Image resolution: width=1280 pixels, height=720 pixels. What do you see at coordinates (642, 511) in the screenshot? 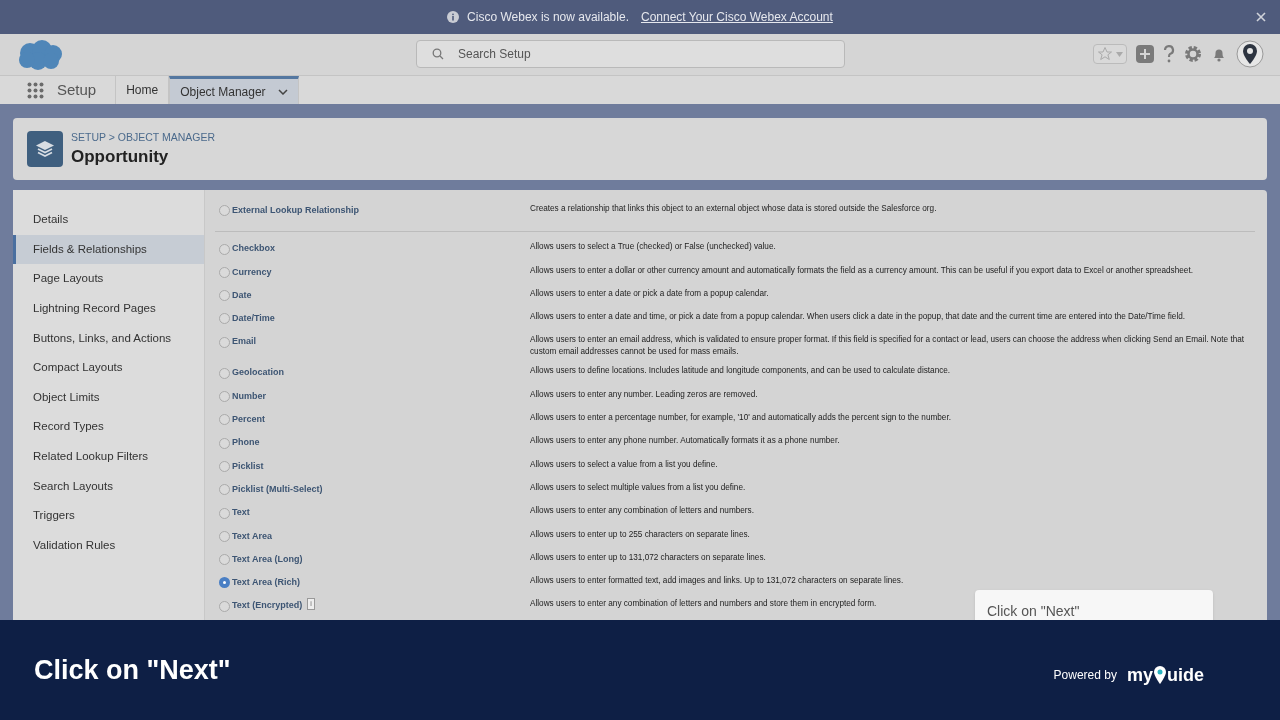
I see `field-type-description: Allows users to enter any combination of letters and numbers.` at bounding box center [642, 511].